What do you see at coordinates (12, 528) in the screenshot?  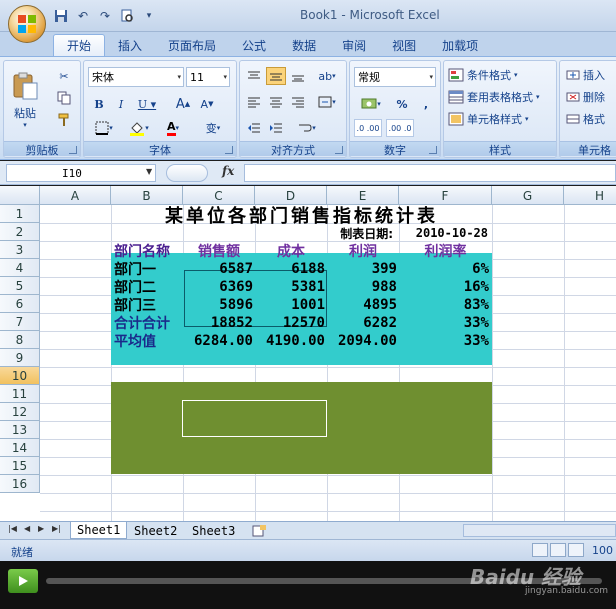 I see `first-sheet-icon: |◀` at bounding box center [12, 528].